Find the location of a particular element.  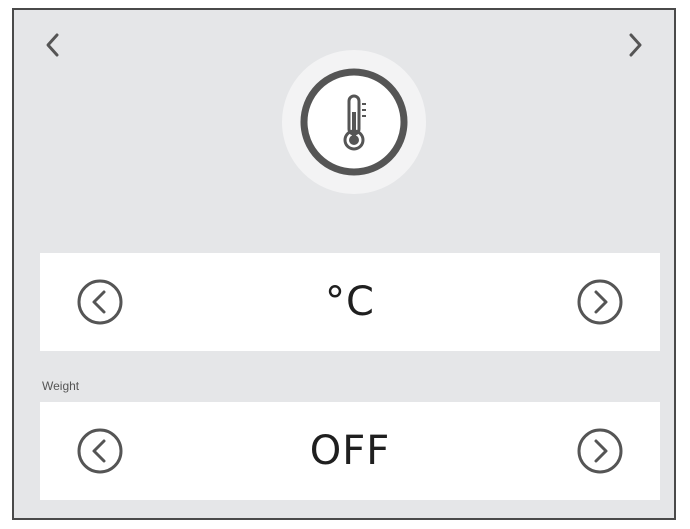

unit-increase-button is located at coordinates (600, 302).